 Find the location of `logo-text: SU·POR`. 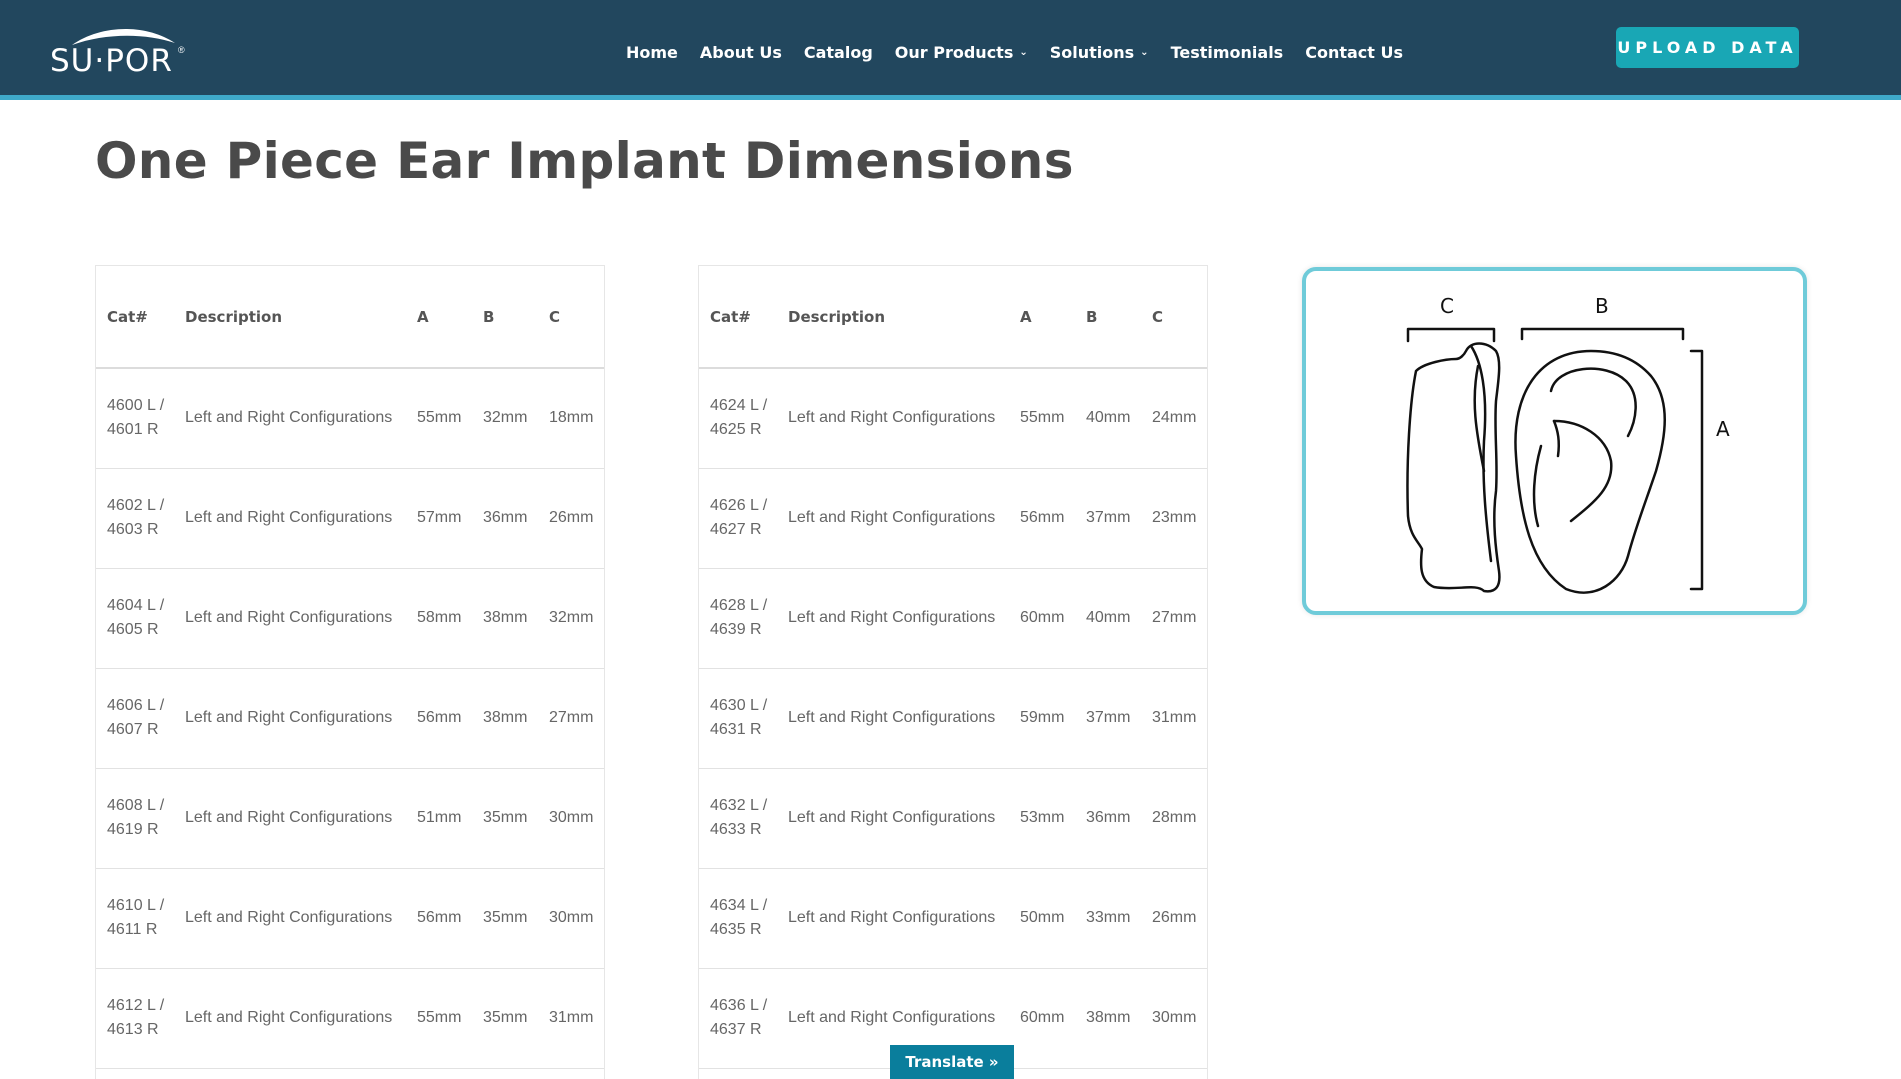

logo-text: SU·POR is located at coordinates (111, 61).